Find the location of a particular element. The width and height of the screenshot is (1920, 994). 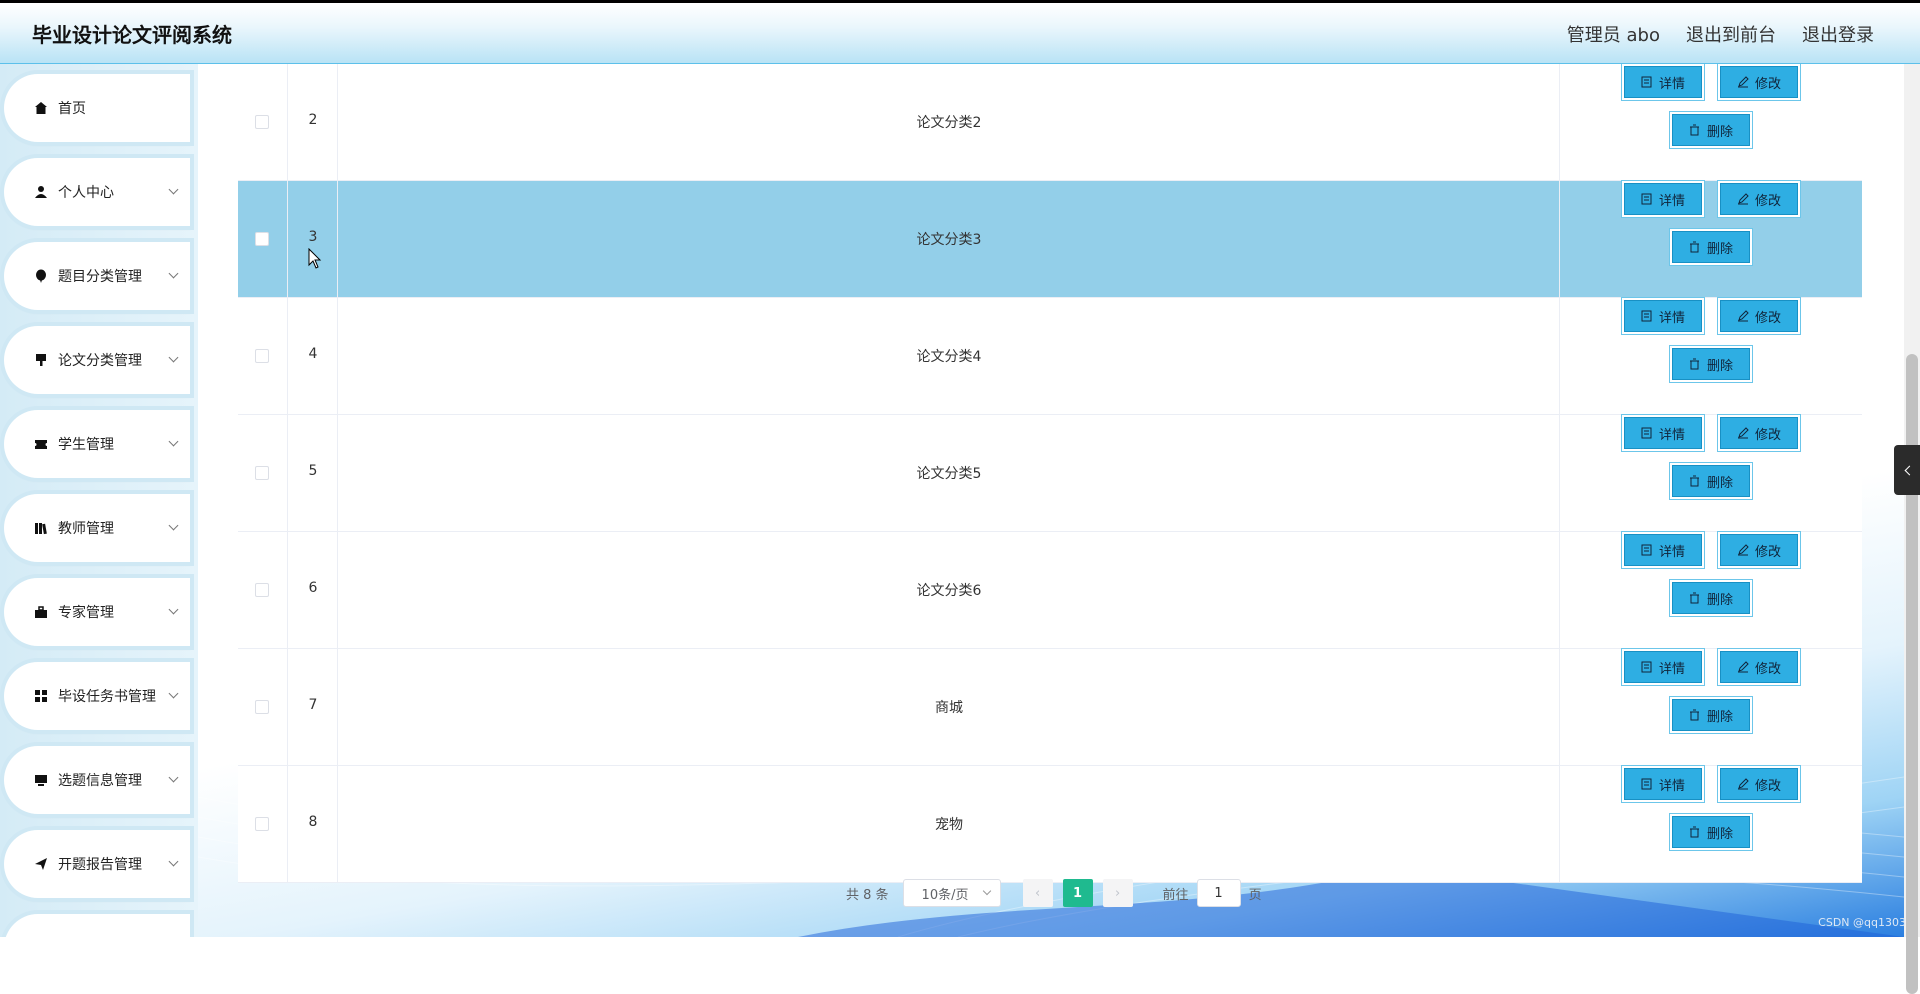

pagination: 共 8 条 10条/页 ‹ 1 › 前往 1 页 is located at coordinates (1054, 893).